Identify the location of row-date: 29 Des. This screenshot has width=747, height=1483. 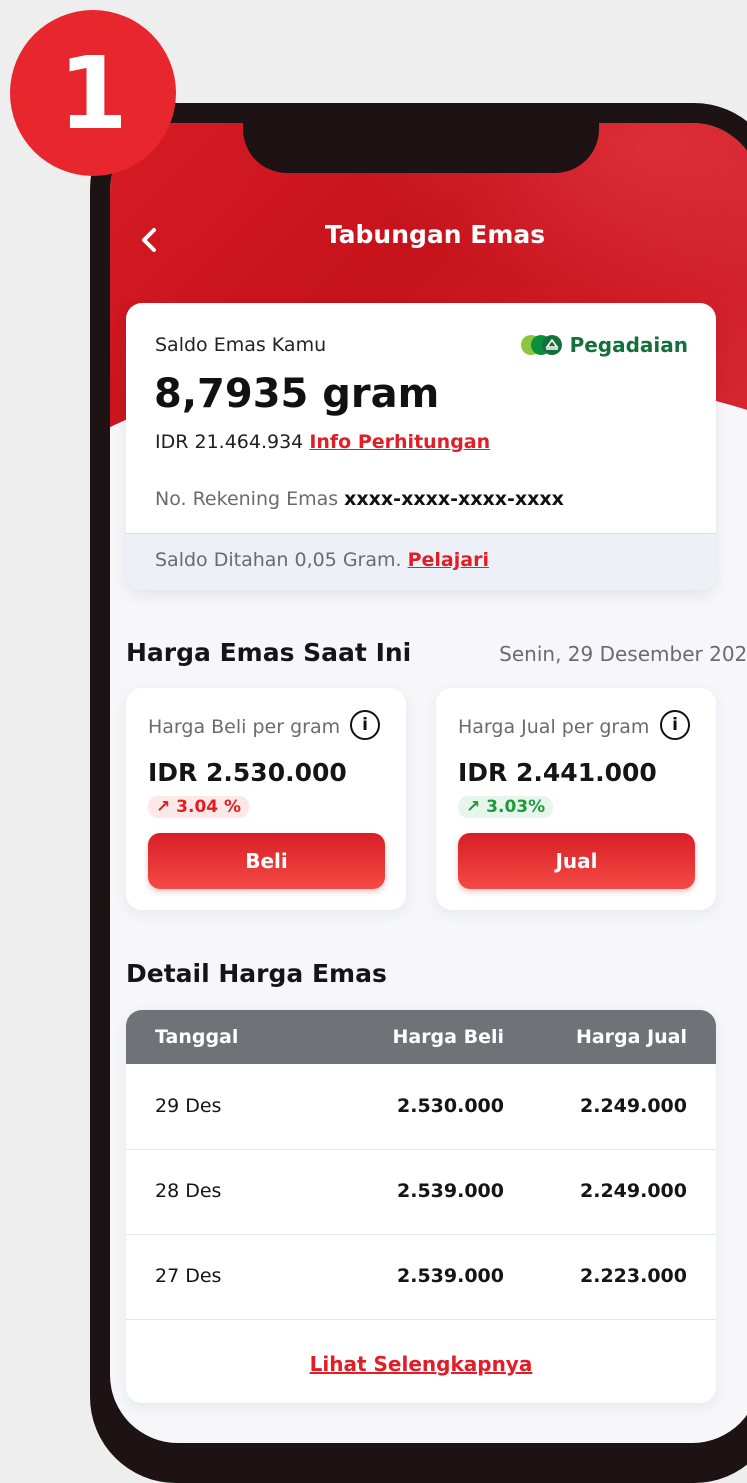
(188, 1106).